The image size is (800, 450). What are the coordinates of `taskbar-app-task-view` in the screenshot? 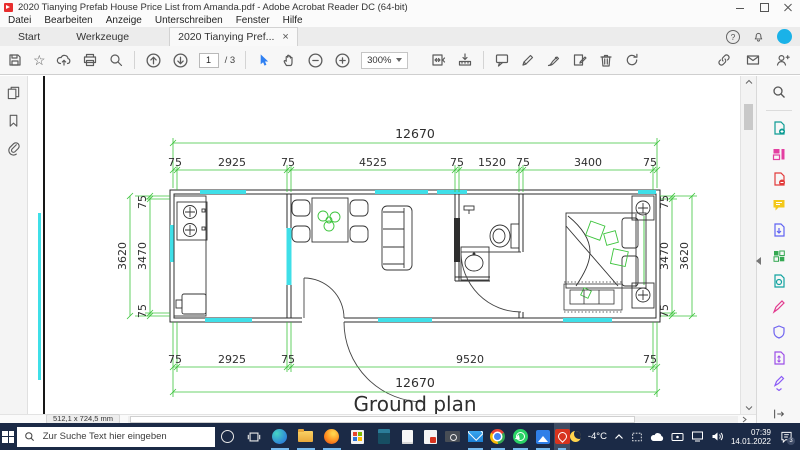 It's located at (254, 436).